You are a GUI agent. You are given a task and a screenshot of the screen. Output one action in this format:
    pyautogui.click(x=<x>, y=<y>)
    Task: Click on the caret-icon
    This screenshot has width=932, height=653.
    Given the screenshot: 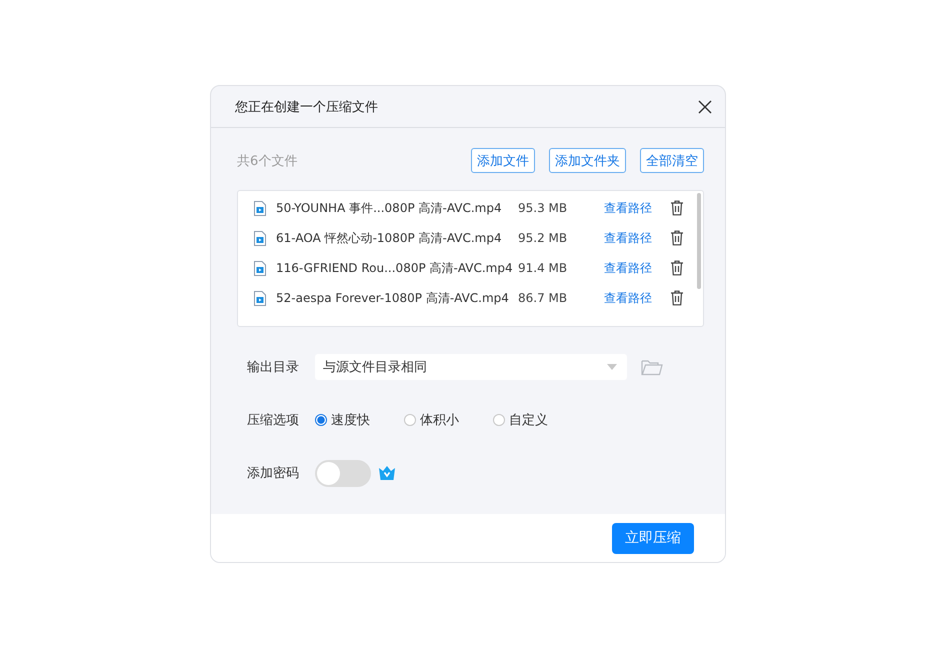 What is the action you would take?
    pyautogui.click(x=612, y=367)
    